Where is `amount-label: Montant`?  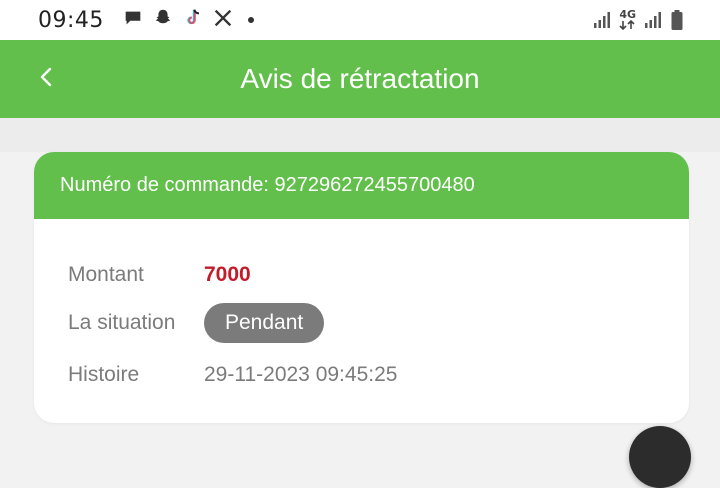
amount-label: Montant is located at coordinates (106, 274).